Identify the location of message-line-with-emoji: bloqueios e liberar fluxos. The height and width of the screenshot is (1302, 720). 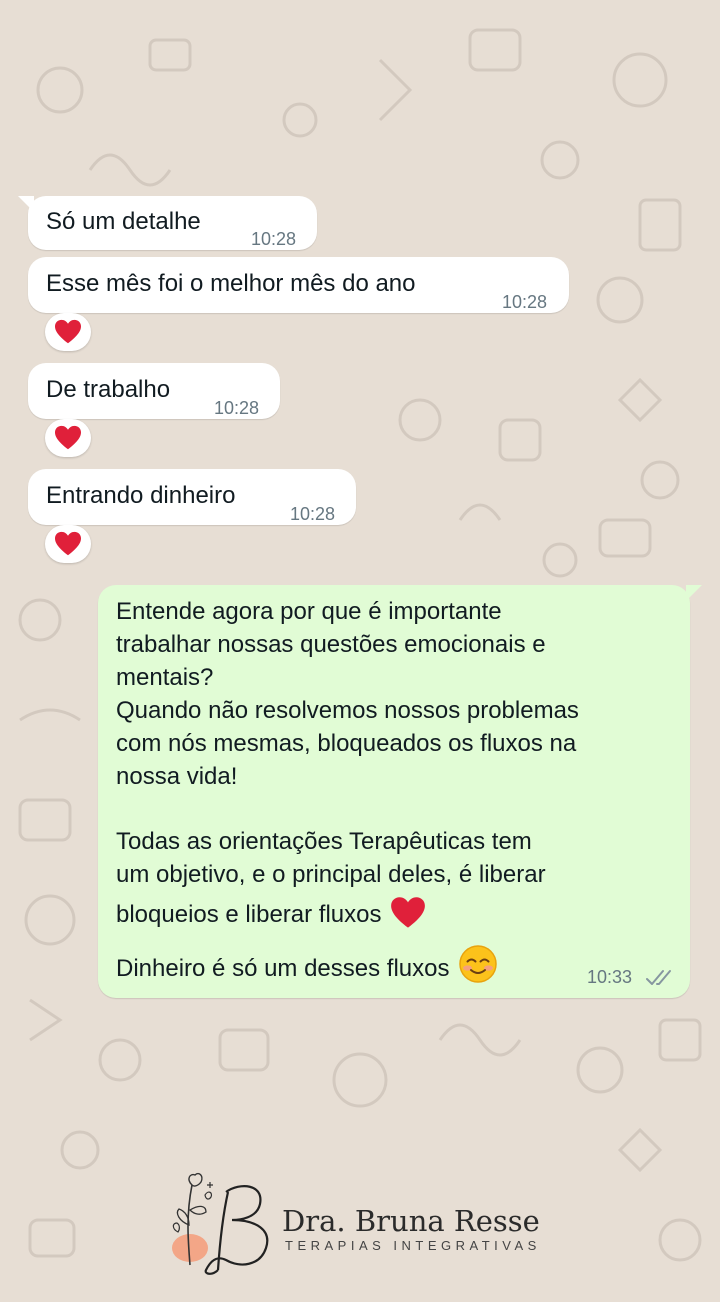
(271, 914).